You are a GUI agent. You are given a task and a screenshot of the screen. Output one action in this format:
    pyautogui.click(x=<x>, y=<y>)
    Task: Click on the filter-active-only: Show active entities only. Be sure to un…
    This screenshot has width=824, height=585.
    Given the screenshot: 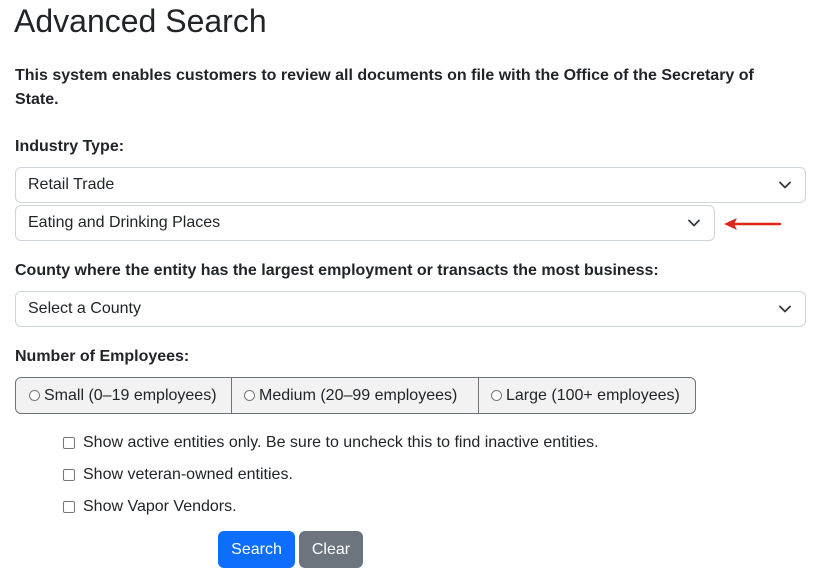 What is the action you would take?
    pyautogui.click(x=331, y=443)
    